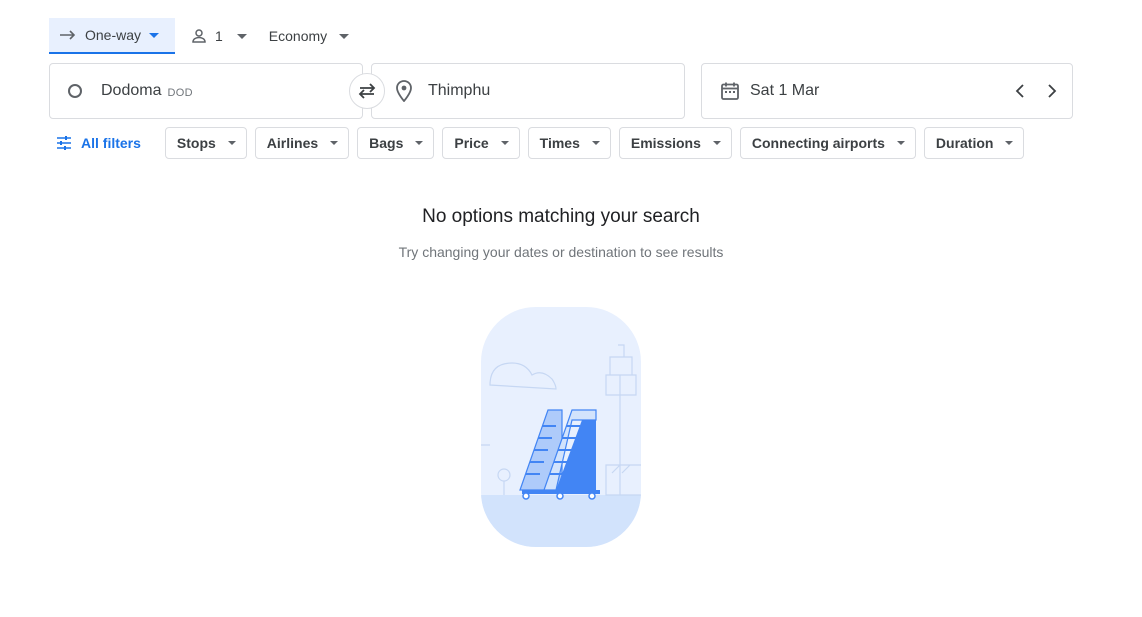 The height and width of the screenshot is (617, 1142). I want to click on arrow-right-icon, so click(68, 35).